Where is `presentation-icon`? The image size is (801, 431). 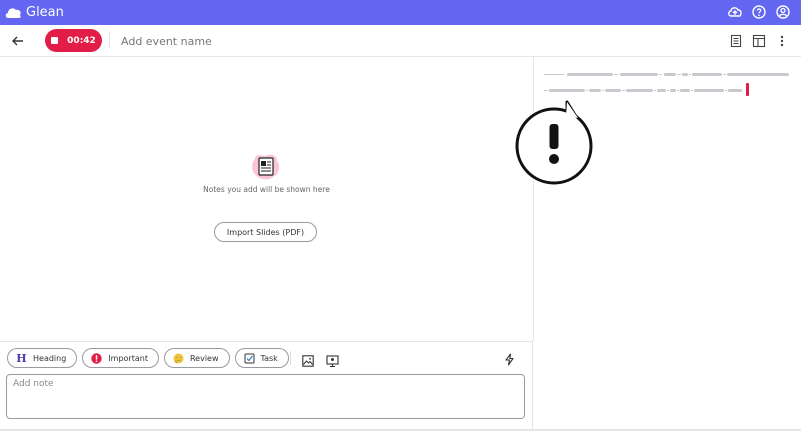 presentation-icon is located at coordinates (332, 359).